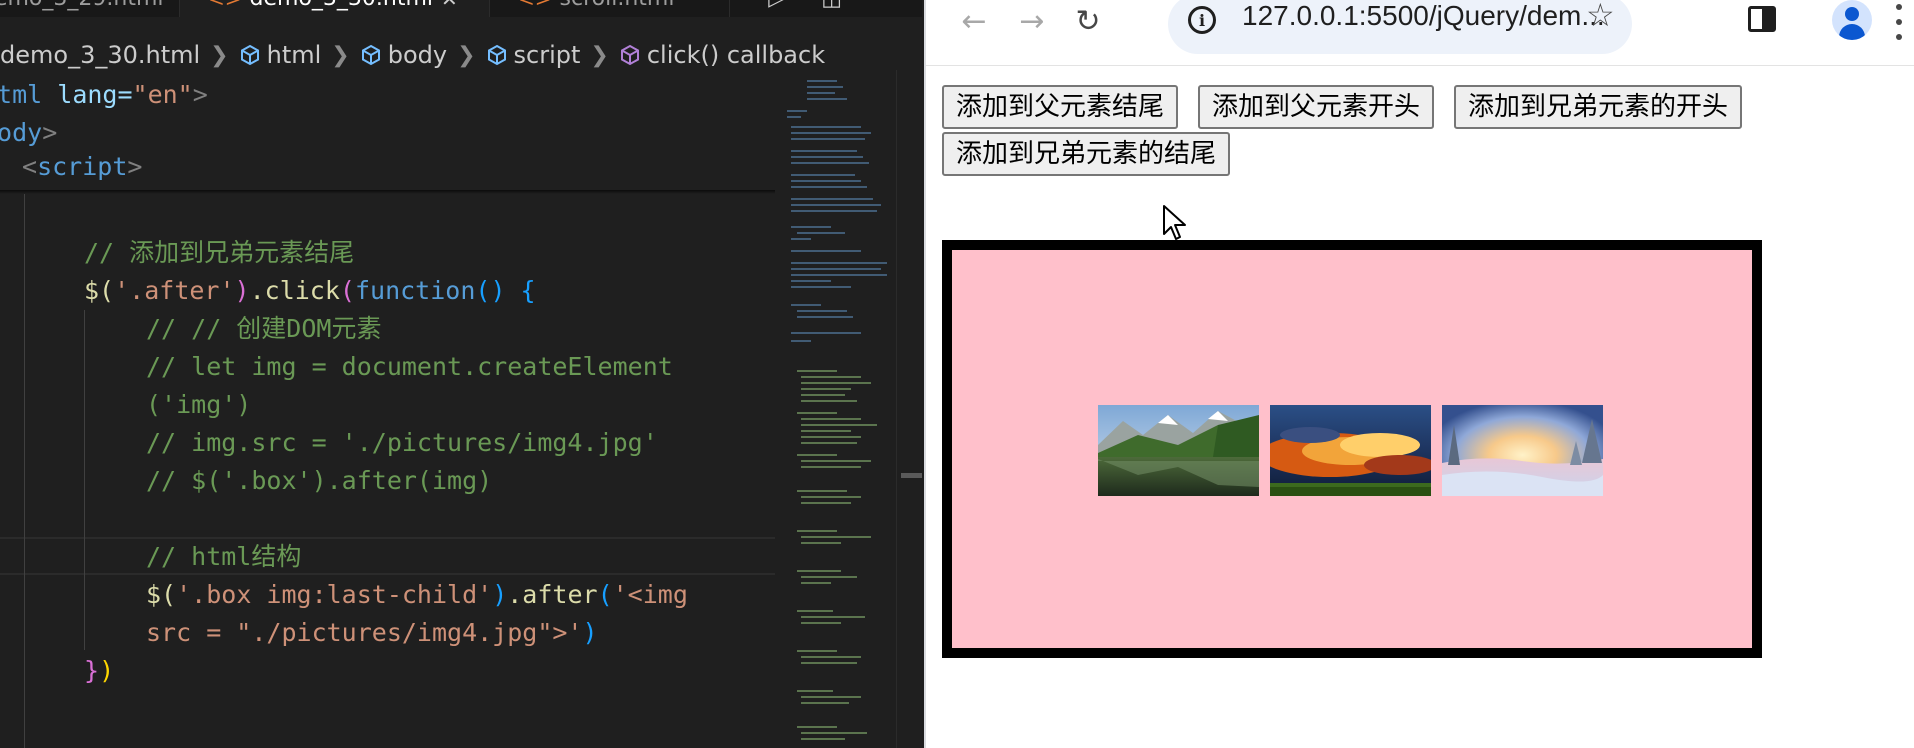 The width and height of the screenshot is (1914, 748). Describe the element at coordinates (1174, 222) in the screenshot. I see `mouse-cursor-icon` at that location.